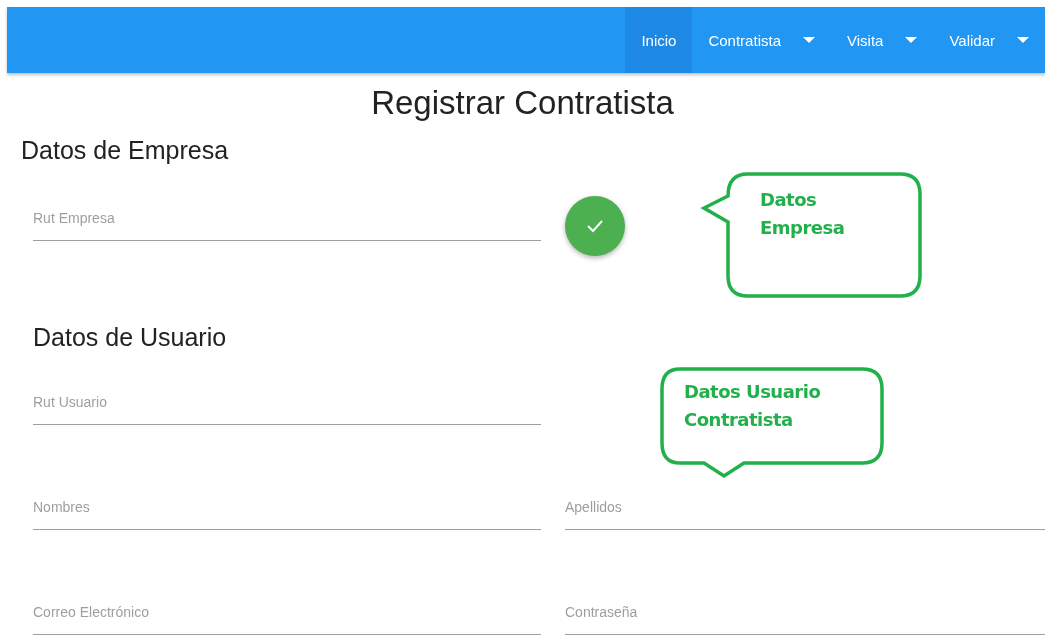 Image resolution: width=1045 pixels, height=640 pixels. What do you see at coordinates (882, 40) in the screenshot?
I see `nav-item: Visita` at bounding box center [882, 40].